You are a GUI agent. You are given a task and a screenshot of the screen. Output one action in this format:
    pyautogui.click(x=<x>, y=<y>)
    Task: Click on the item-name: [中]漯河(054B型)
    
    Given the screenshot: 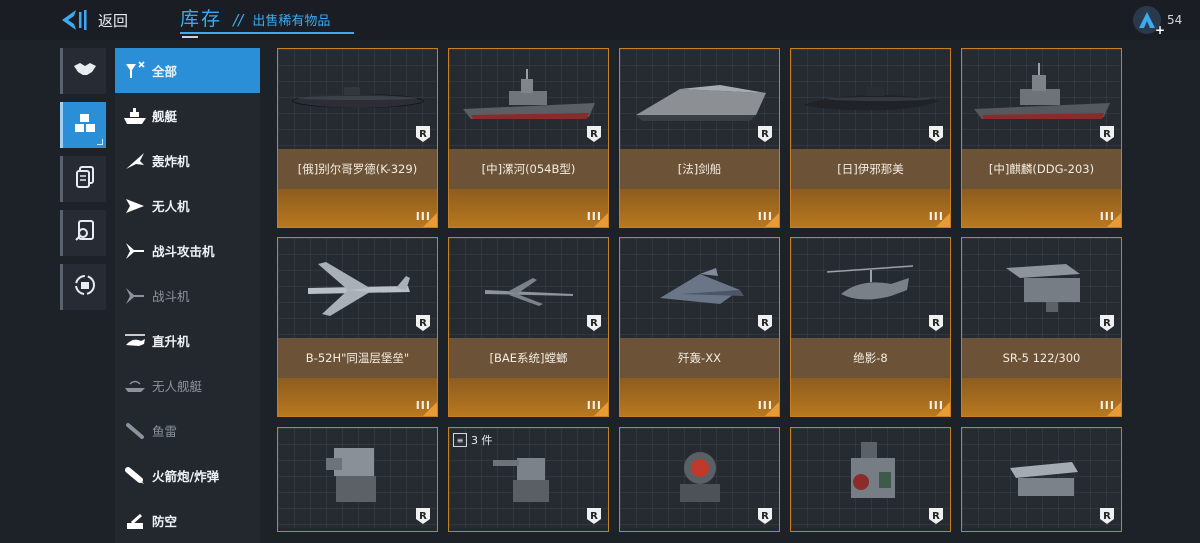 What is the action you would take?
    pyautogui.click(x=528, y=169)
    